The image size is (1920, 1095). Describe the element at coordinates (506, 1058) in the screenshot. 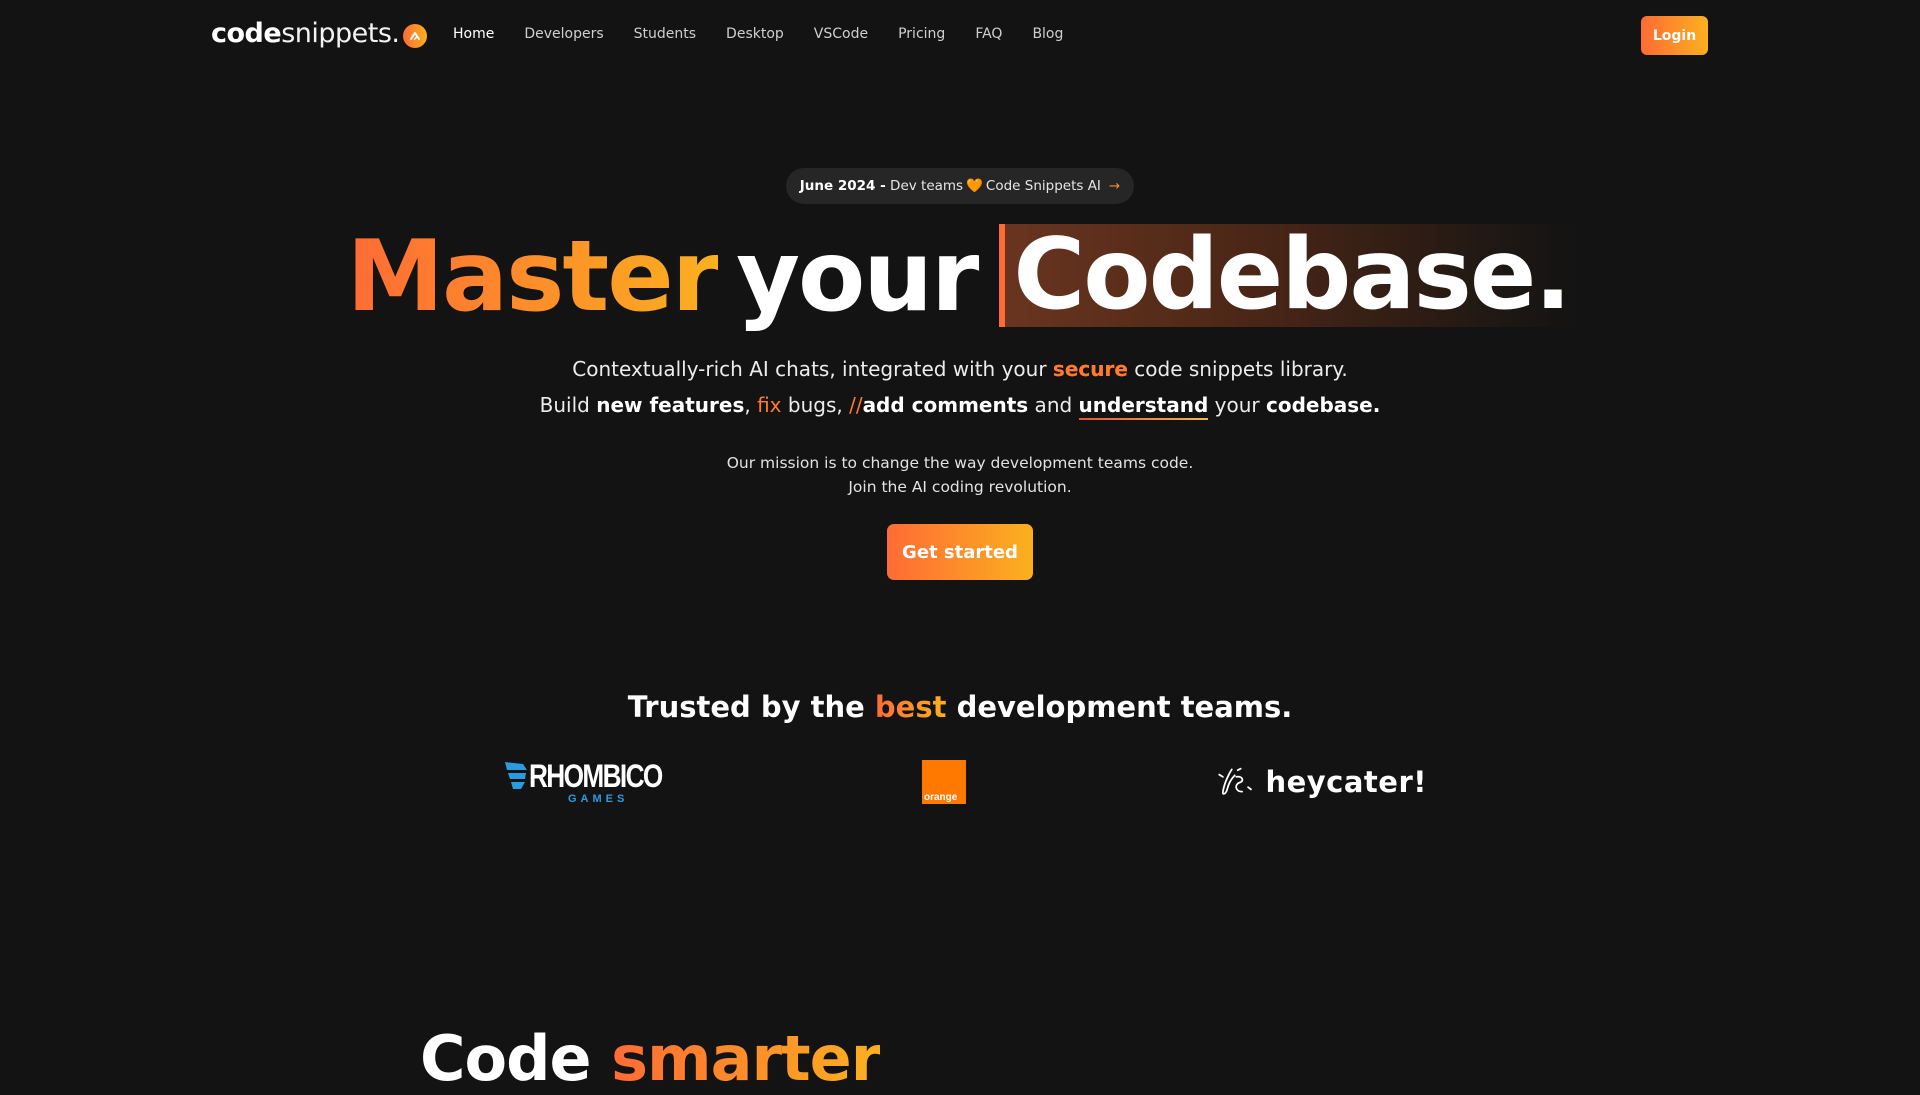

I see `section2-title-plain: Code` at that location.